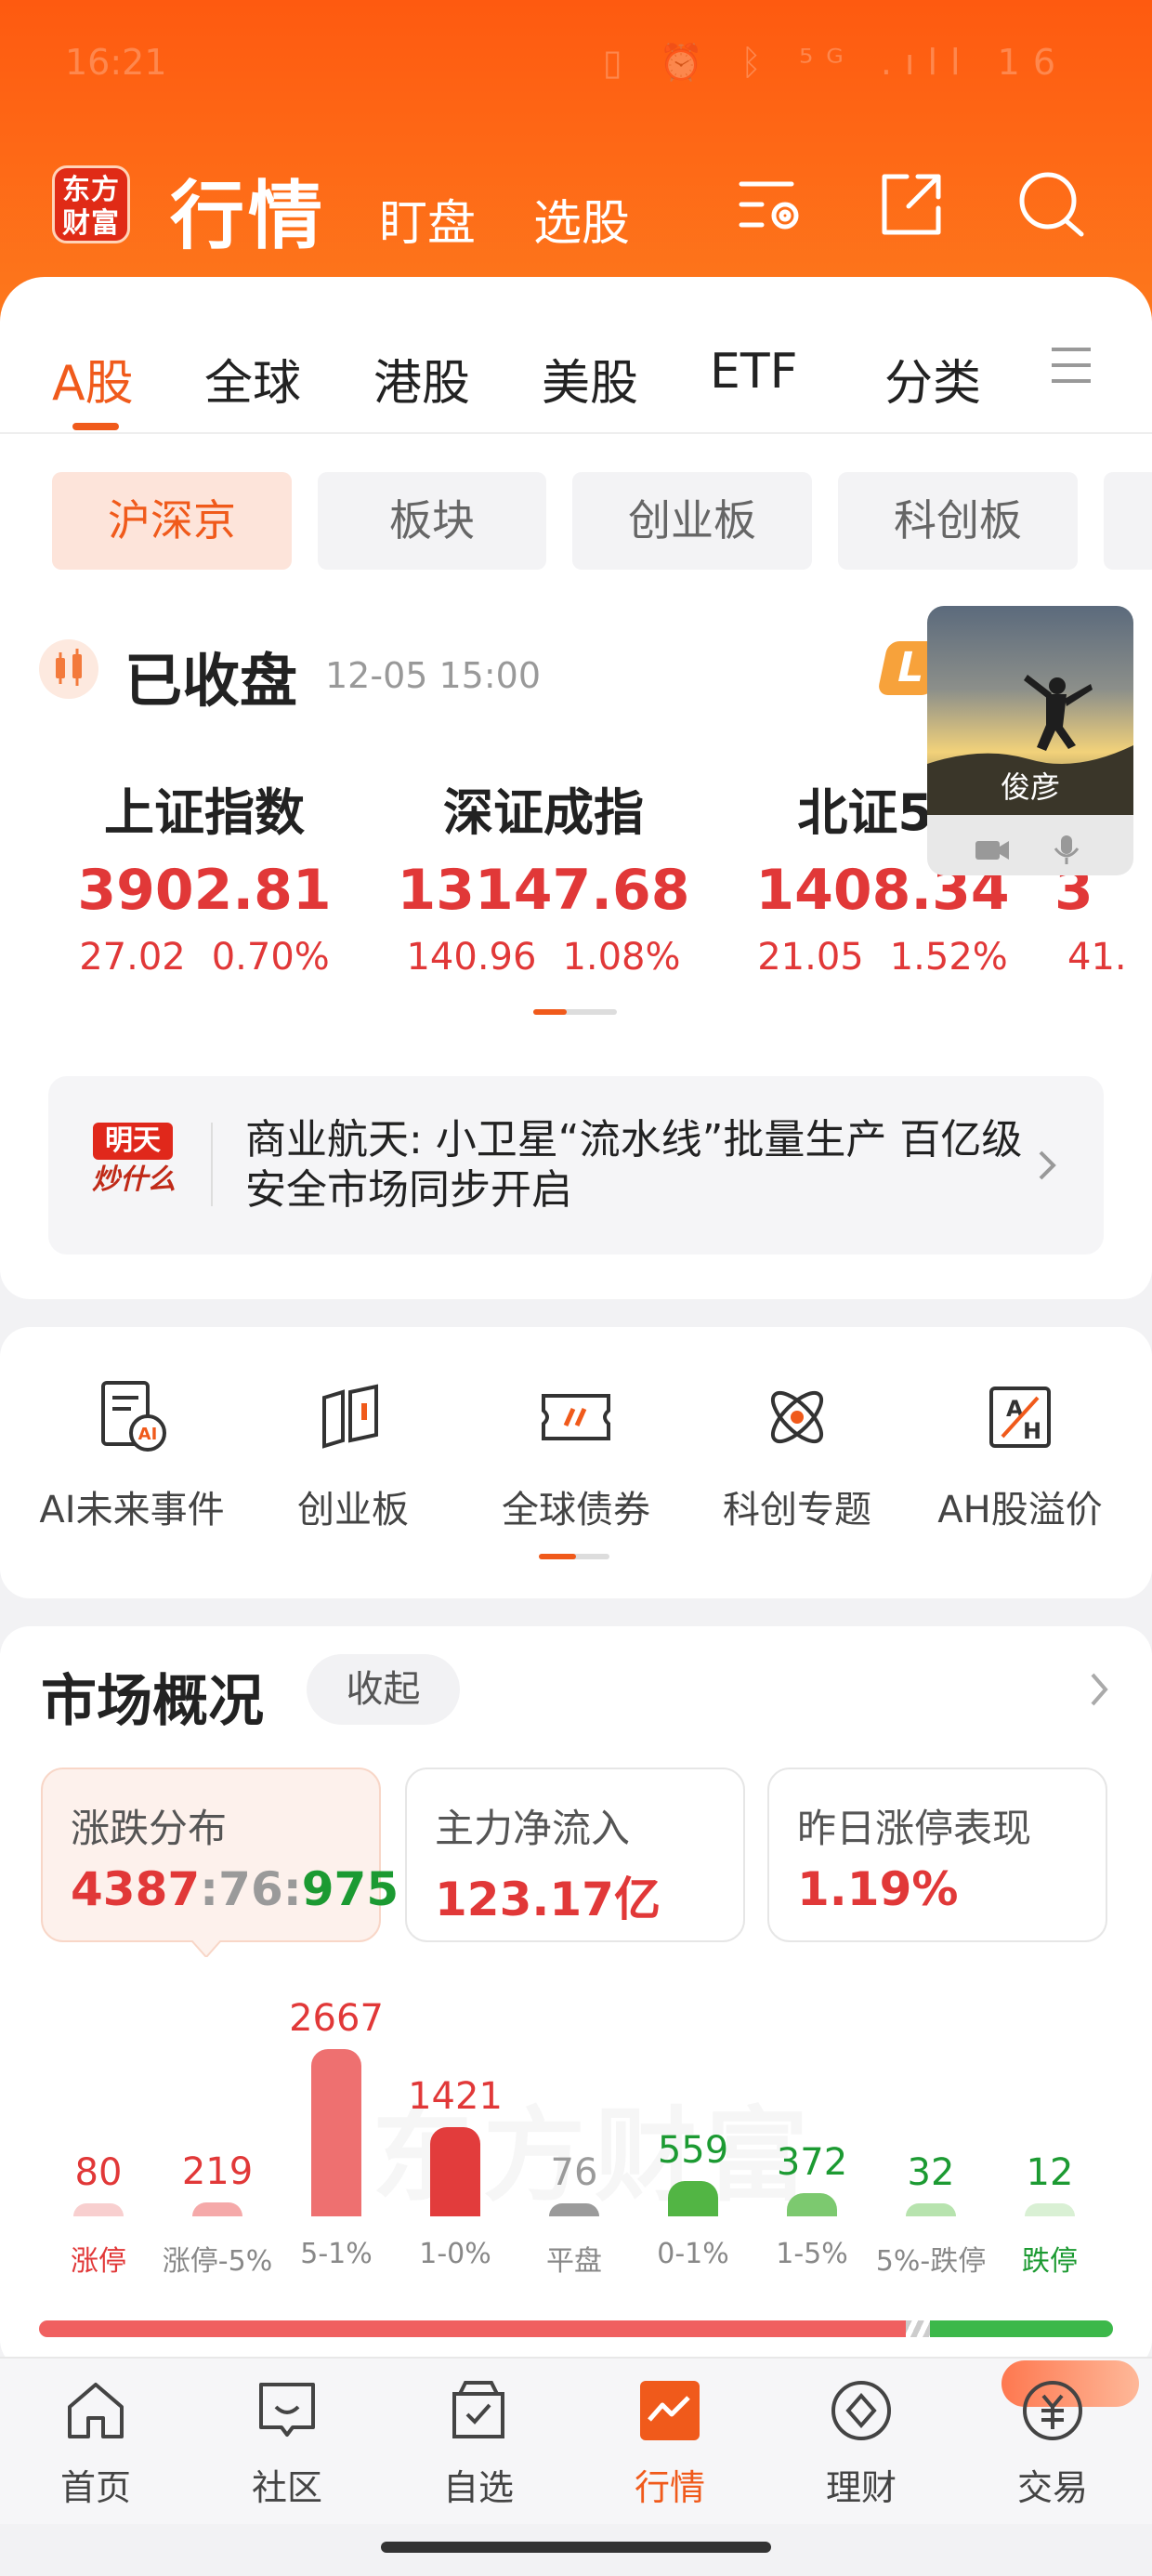  Describe the element at coordinates (68, 669) in the screenshot. I see `candlestick-icon` at that location.